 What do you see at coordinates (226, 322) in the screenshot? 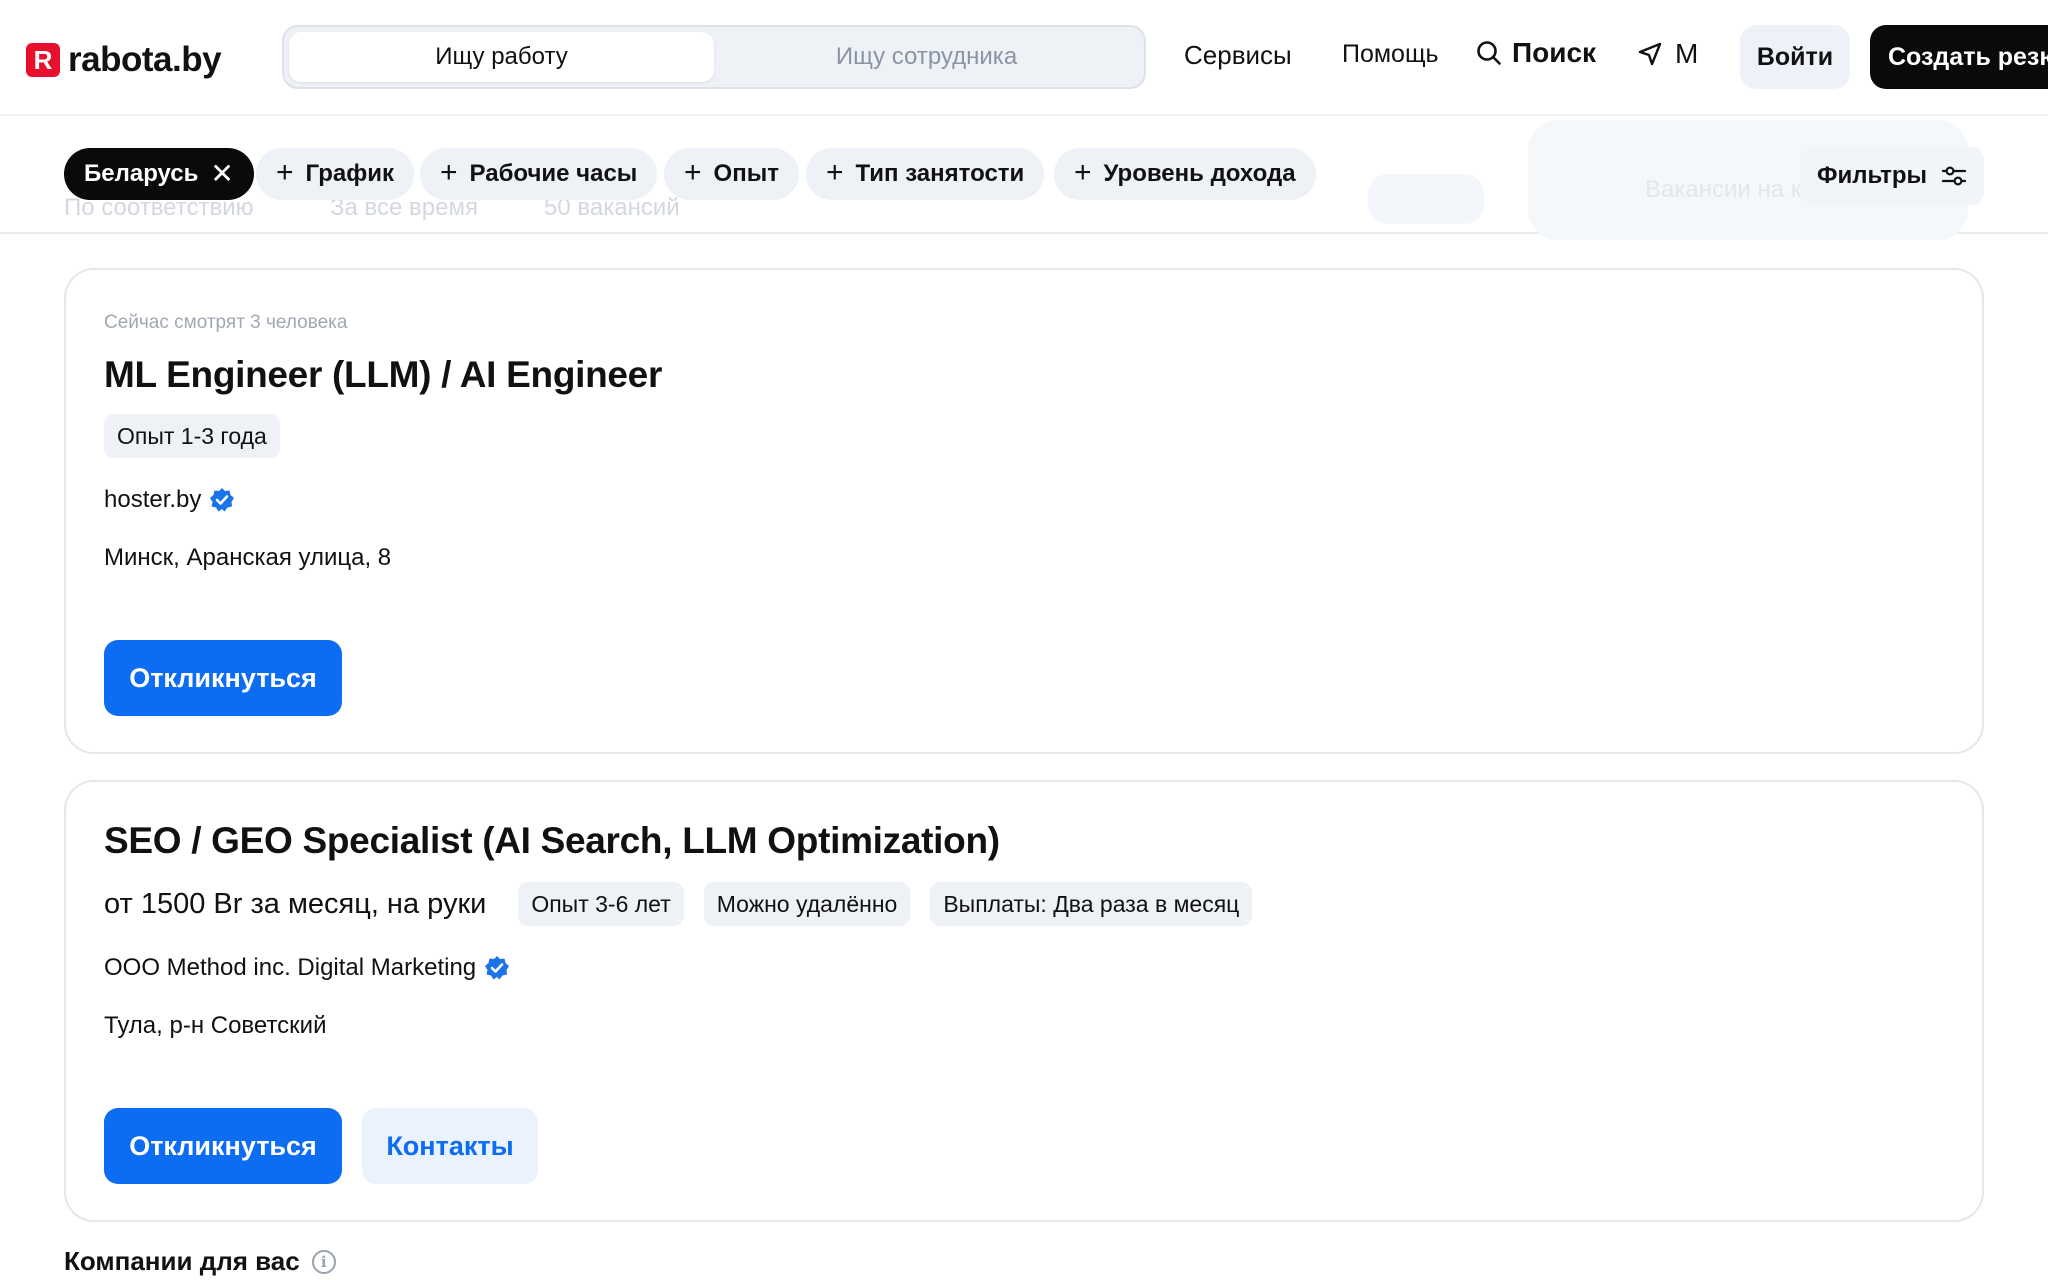
I see `watching-count: Сейчас смотрят 3 человека` at bounding box center [226, 322].